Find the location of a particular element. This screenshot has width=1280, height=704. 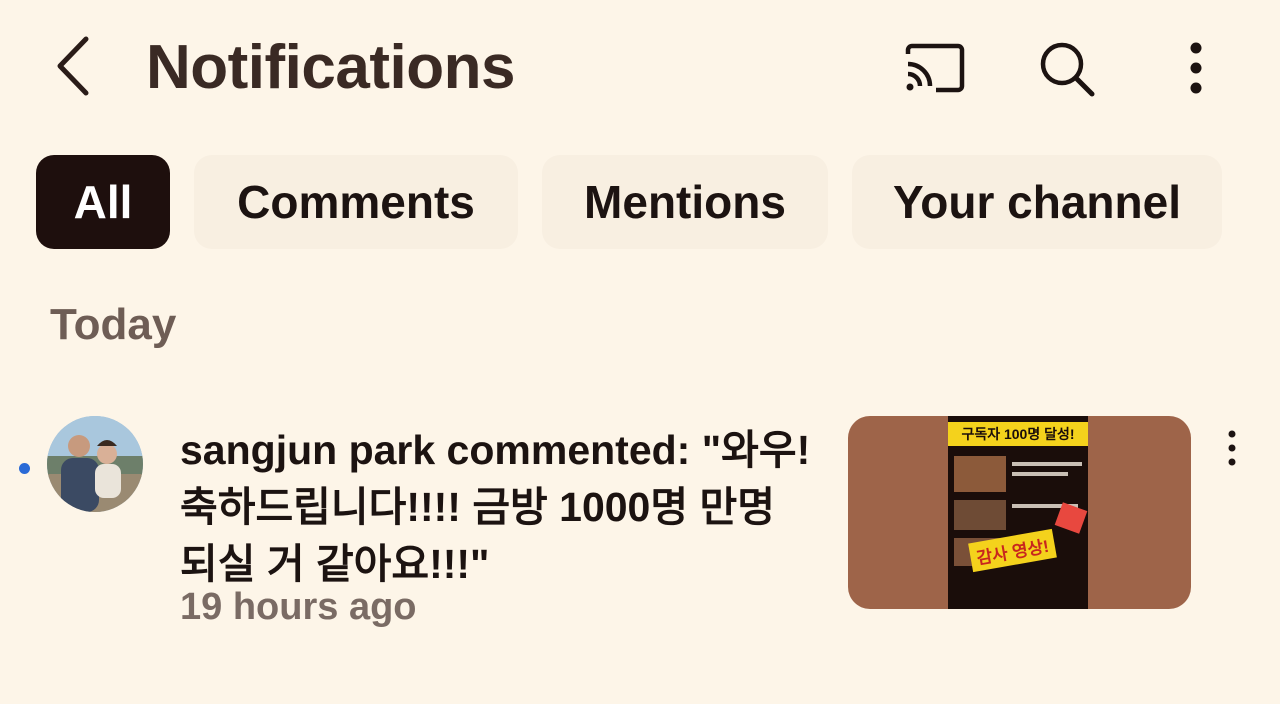

cast-button is located at coordinates (934, 68).